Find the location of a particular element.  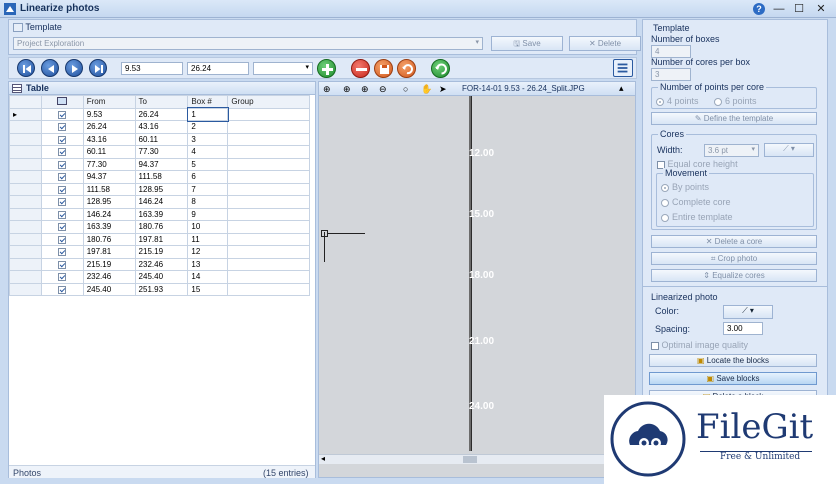

column-header-group: Group is located at coordinates (268, 102).